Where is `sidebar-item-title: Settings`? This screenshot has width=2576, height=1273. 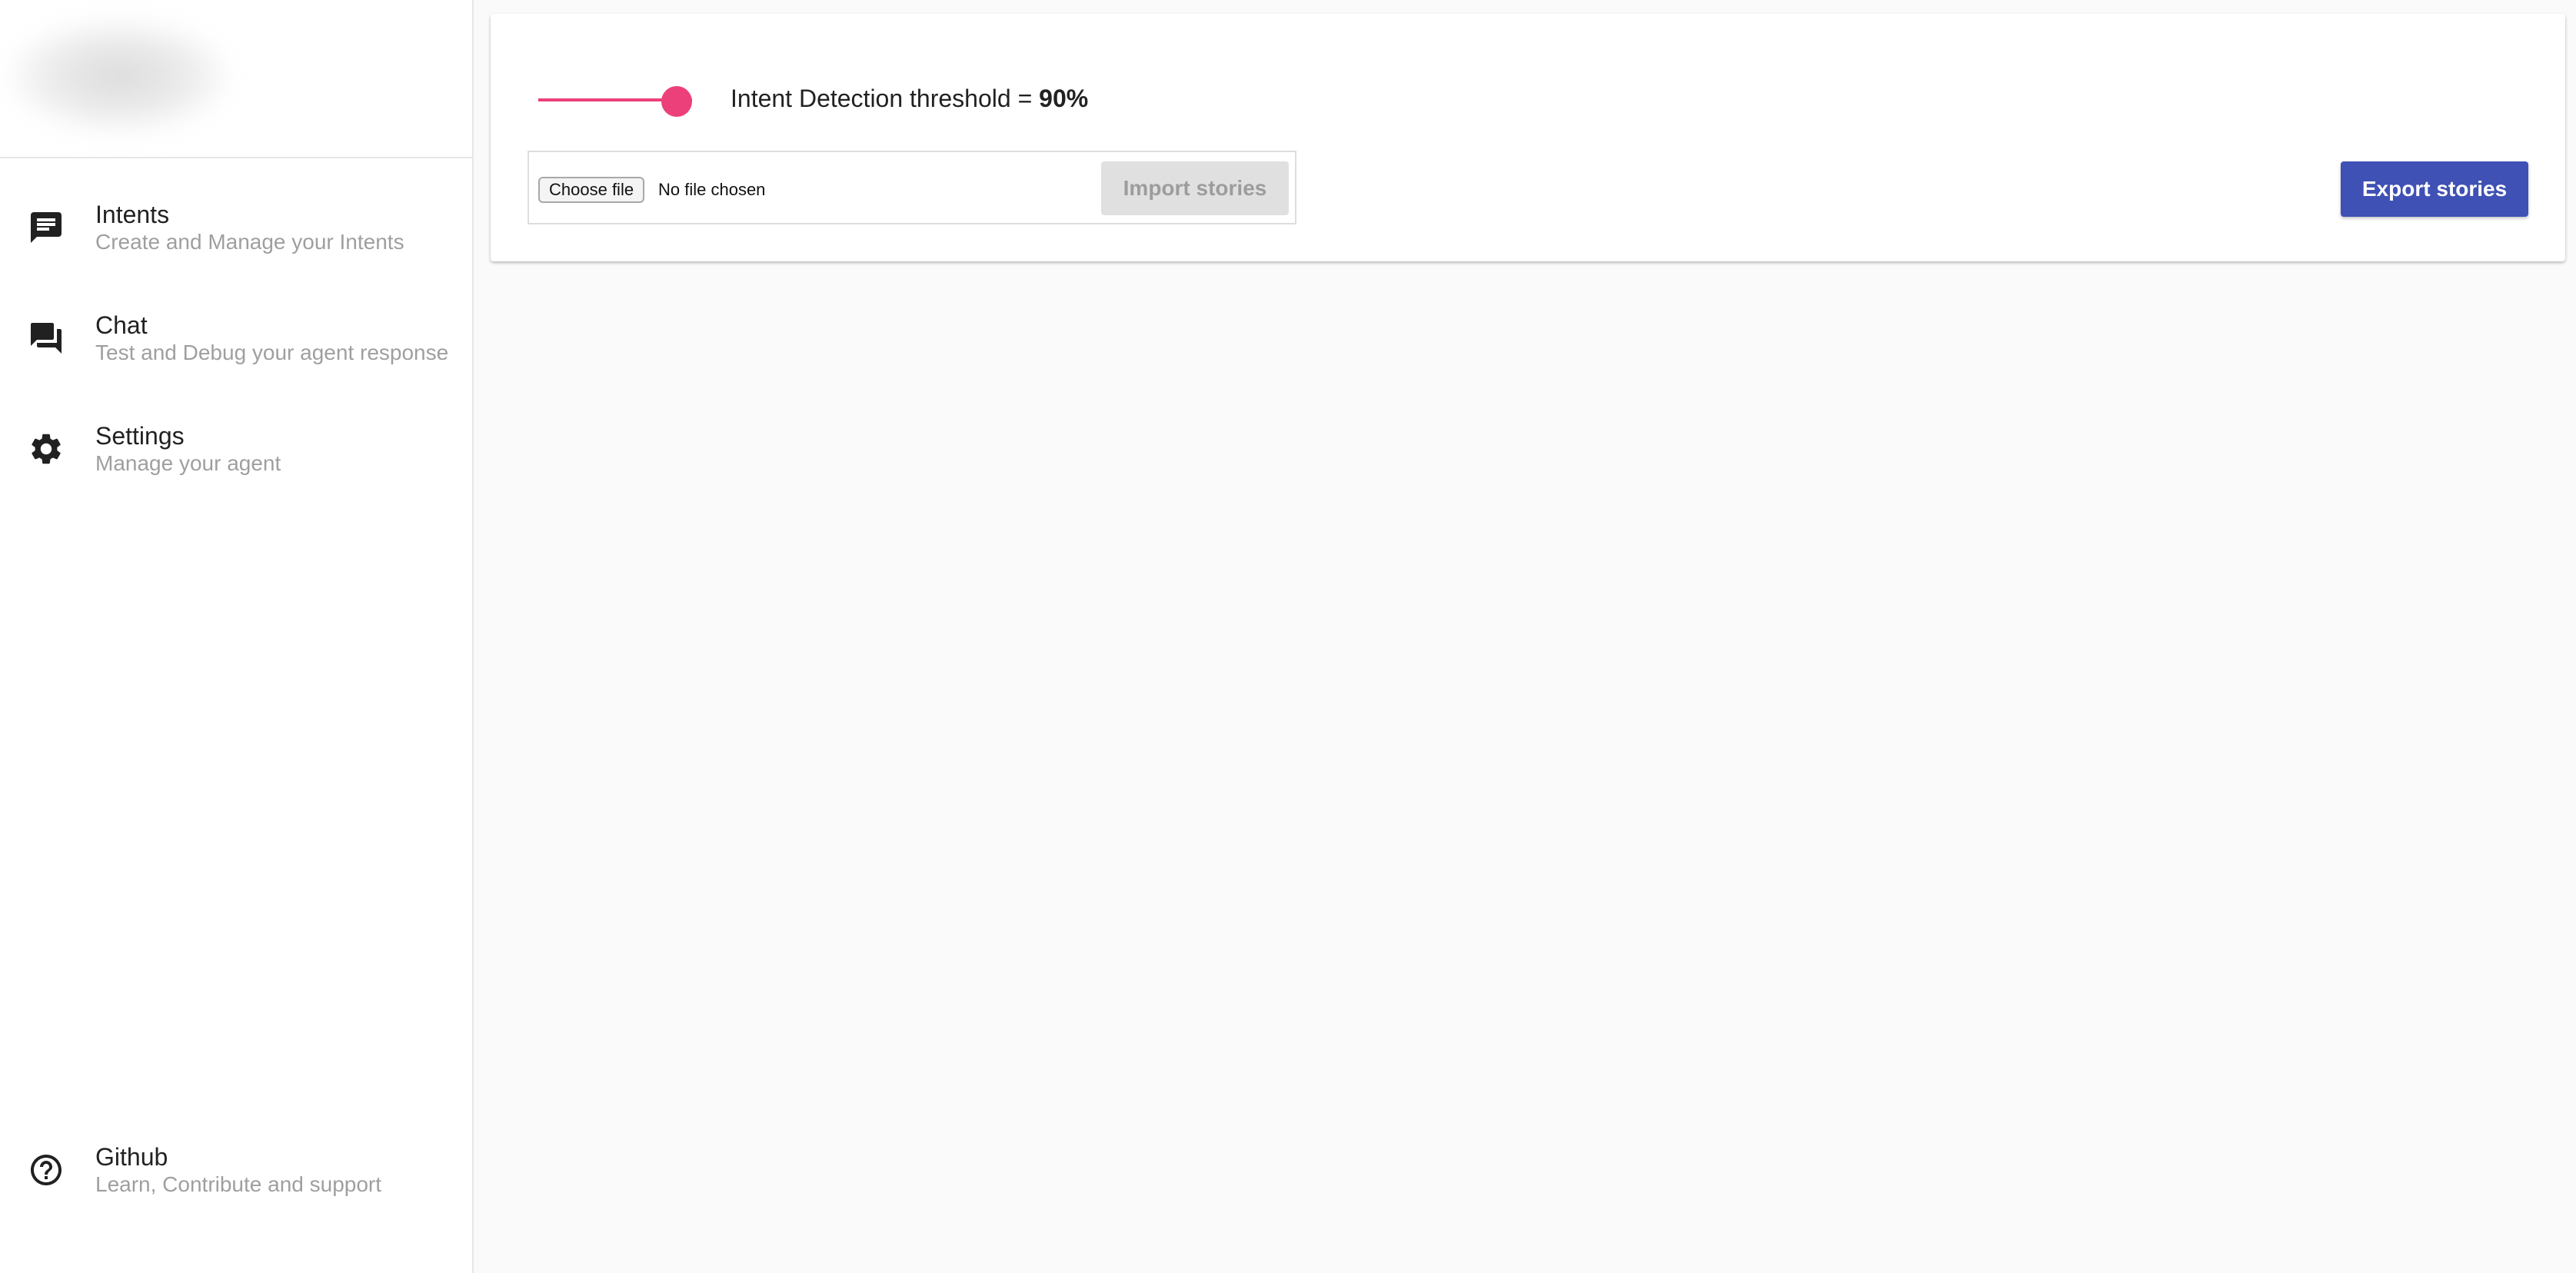
sidebar-item-title: Settings is located at coordinates (140, 436).